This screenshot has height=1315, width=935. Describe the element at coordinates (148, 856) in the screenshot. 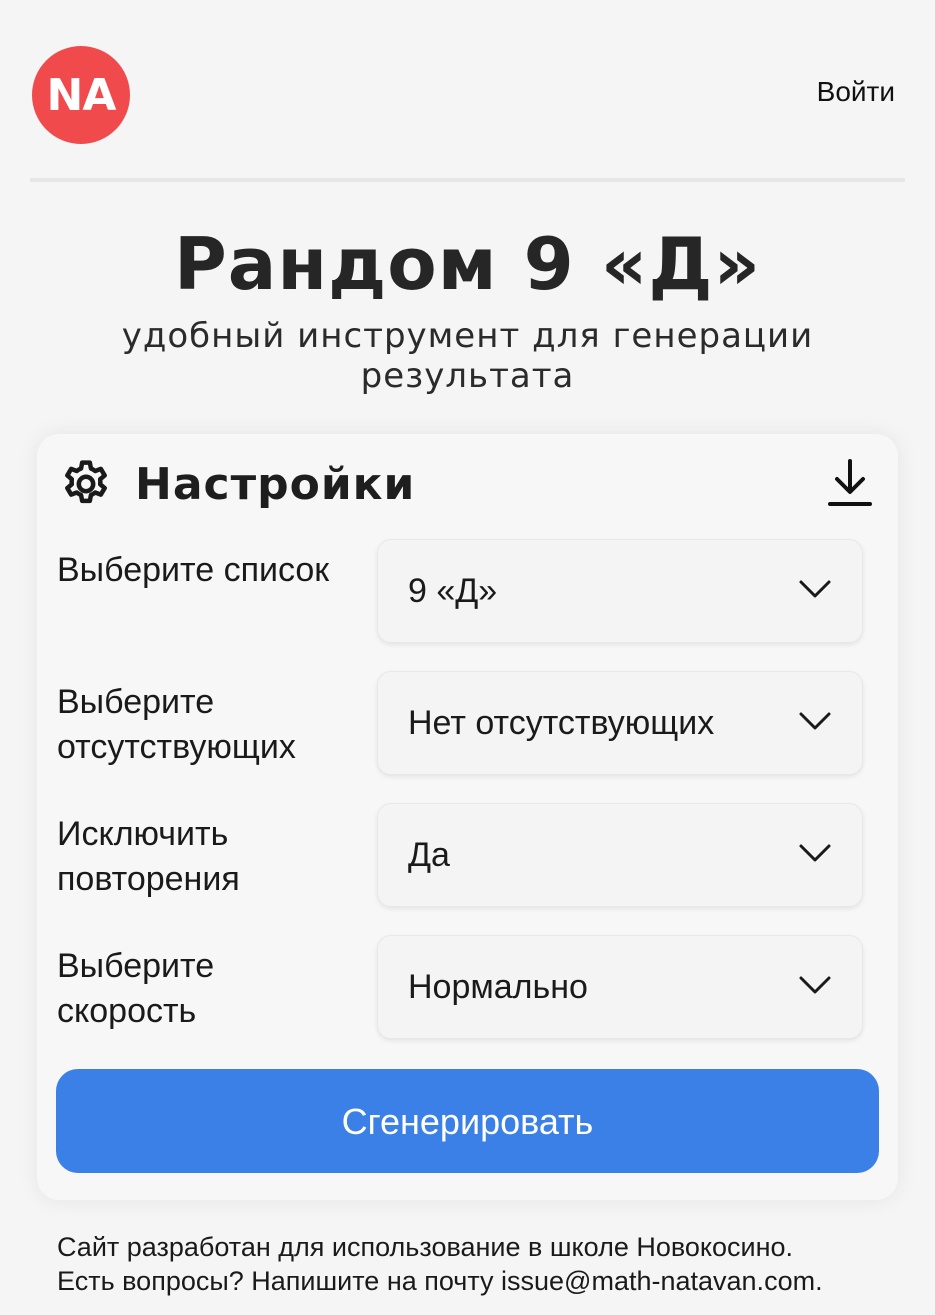

I see `exclude-repeats-label: Исключить повторения` at that location.